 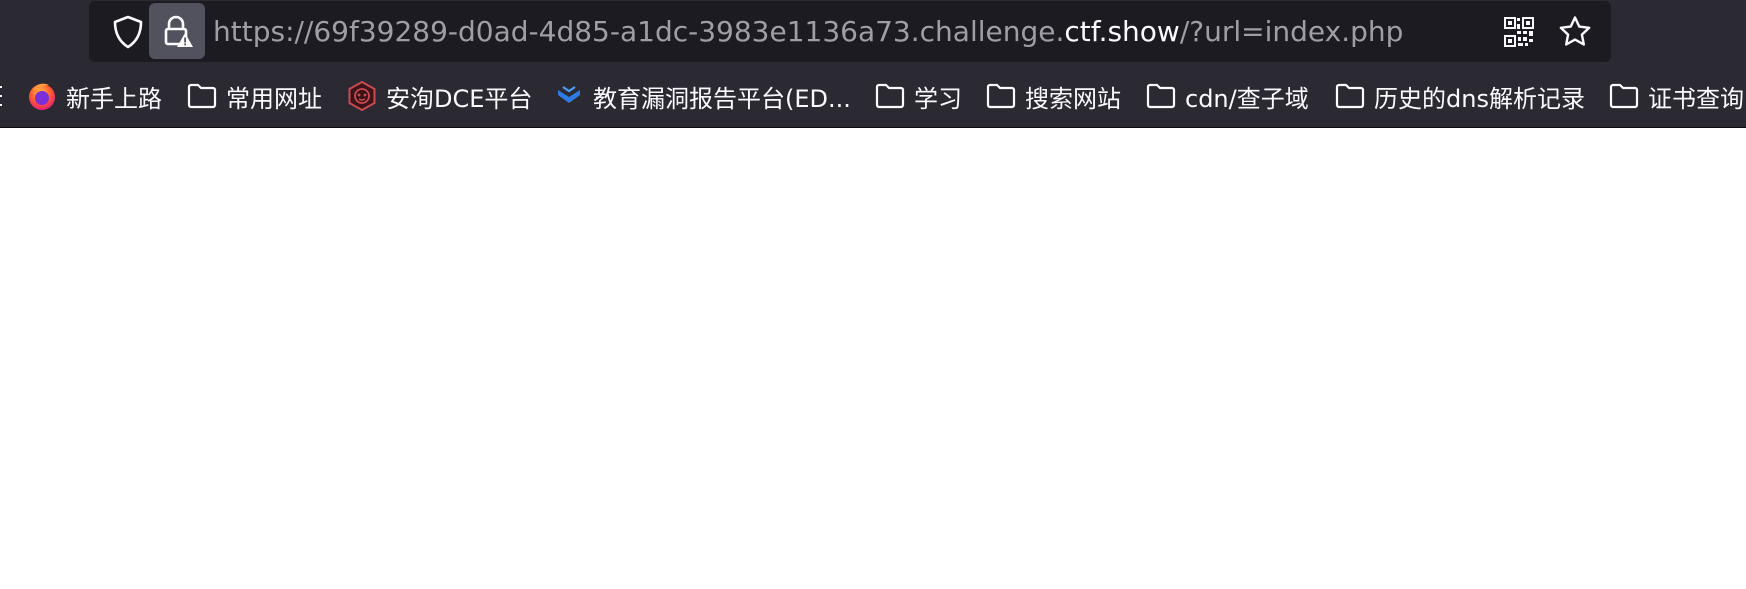 I want to click on bookmark-folder-cert: 证书查询, so click(x=1676, y=95).